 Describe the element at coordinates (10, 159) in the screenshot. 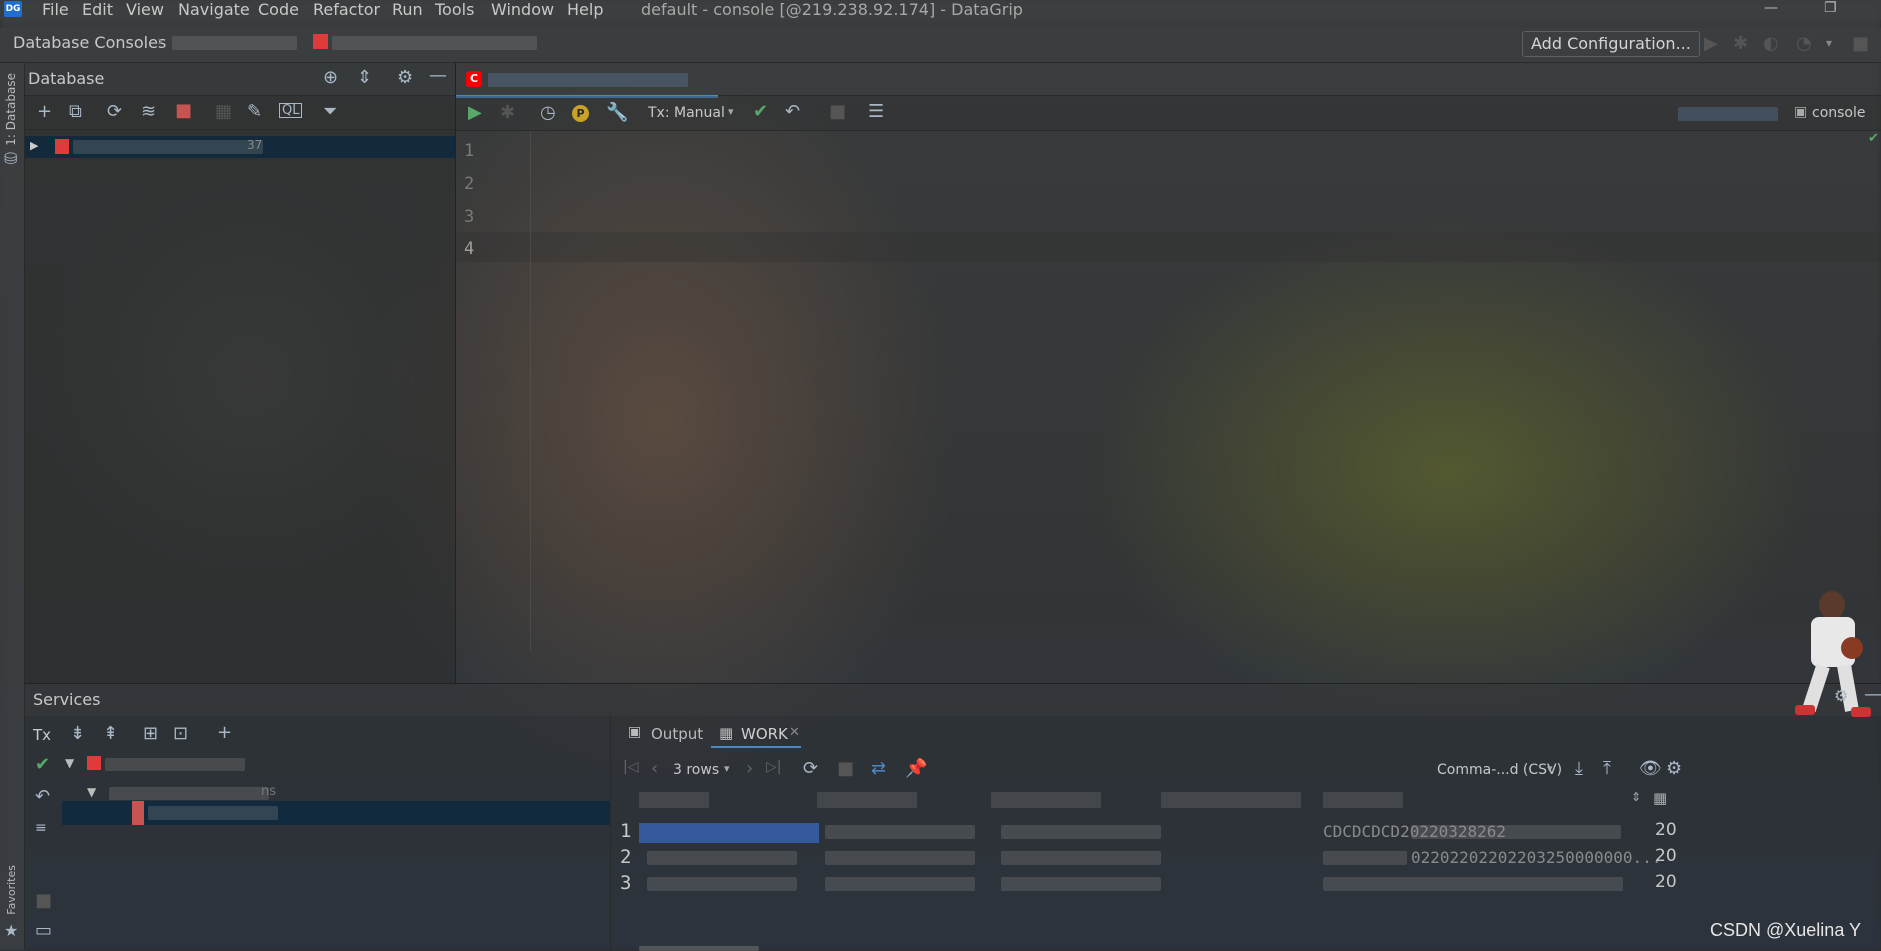

I see `database-stack-icon: ⛁` at that location.